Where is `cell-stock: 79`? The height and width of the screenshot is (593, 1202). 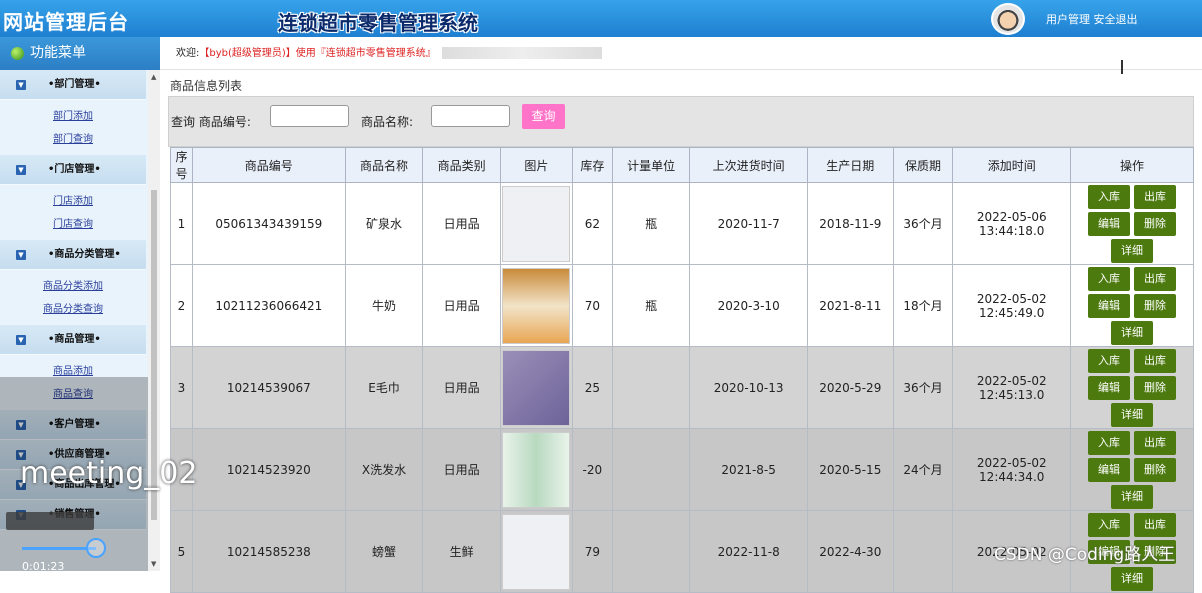 cell-stock: 79 is located at coordinates (592, 551).